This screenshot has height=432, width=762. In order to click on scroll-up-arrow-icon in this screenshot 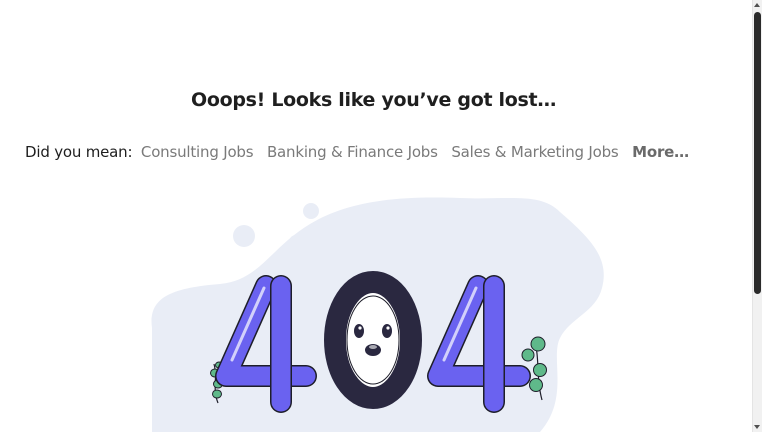, I will do `click(757, 5)`.